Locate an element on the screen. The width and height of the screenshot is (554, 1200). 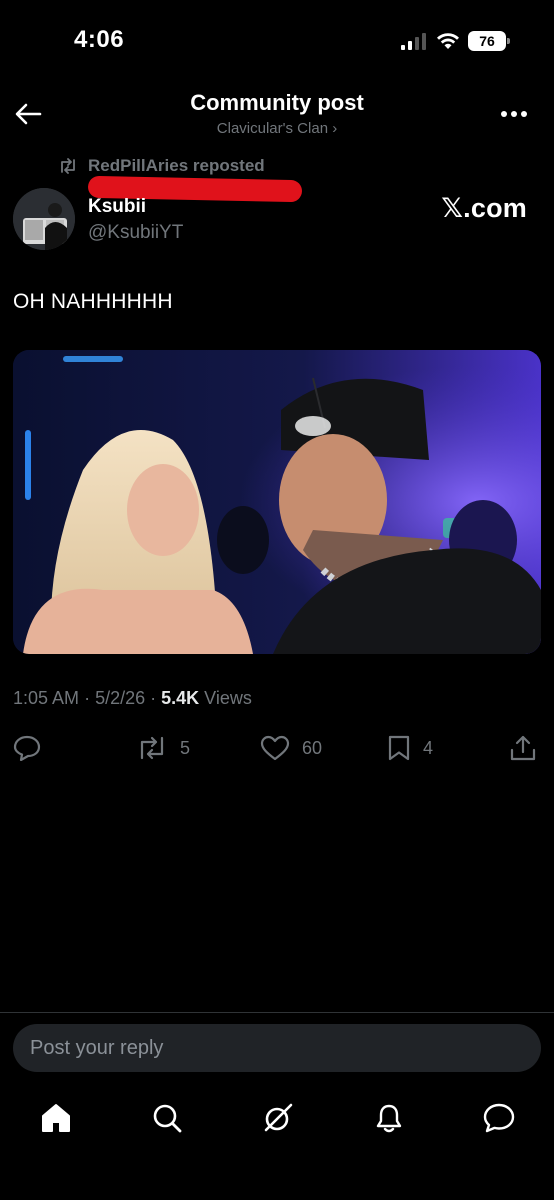
nav-grok is located at coordinates (278, 1118).